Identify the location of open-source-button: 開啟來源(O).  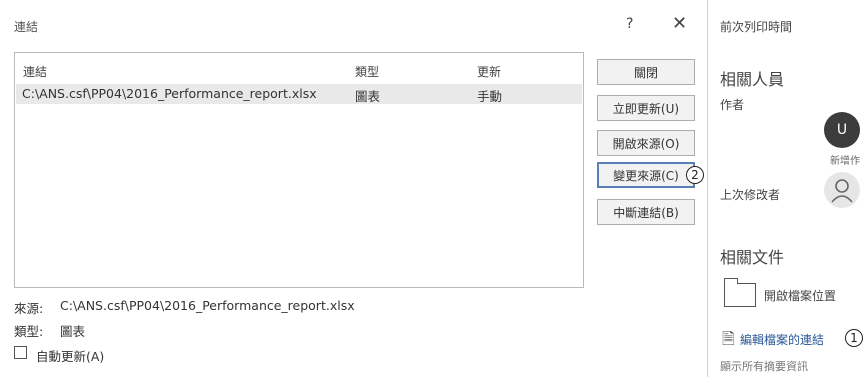
(646, 143).